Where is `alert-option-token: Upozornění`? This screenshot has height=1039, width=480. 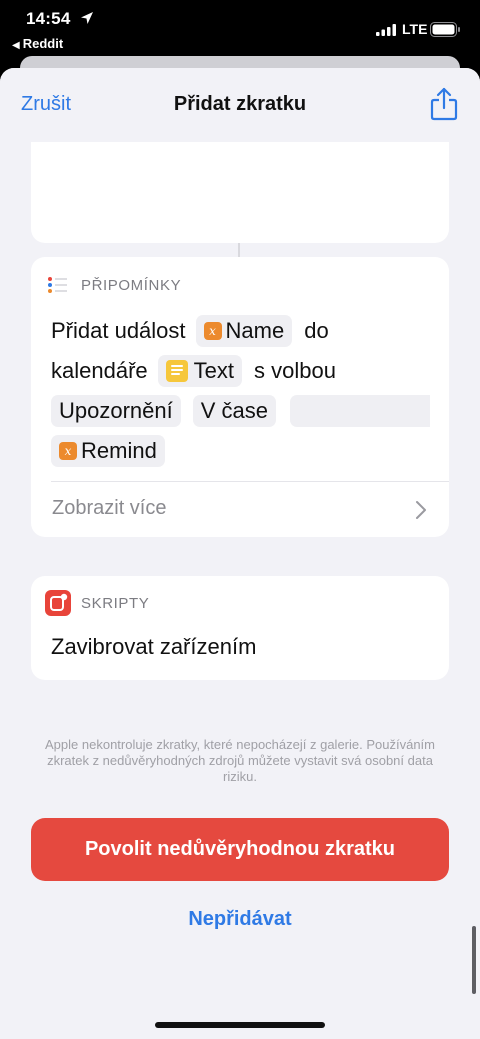
alert-option-token: Upozornění is located at coordinates (116, 411).